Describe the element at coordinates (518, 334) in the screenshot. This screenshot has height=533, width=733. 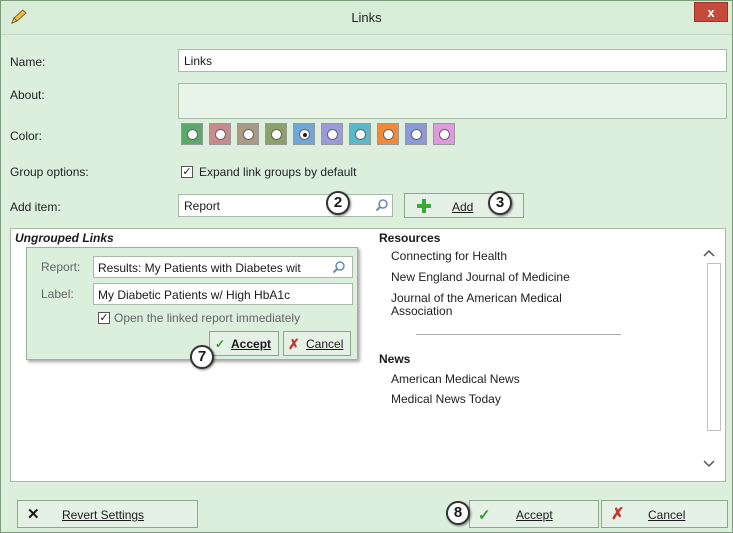
I see `divider` at that location.